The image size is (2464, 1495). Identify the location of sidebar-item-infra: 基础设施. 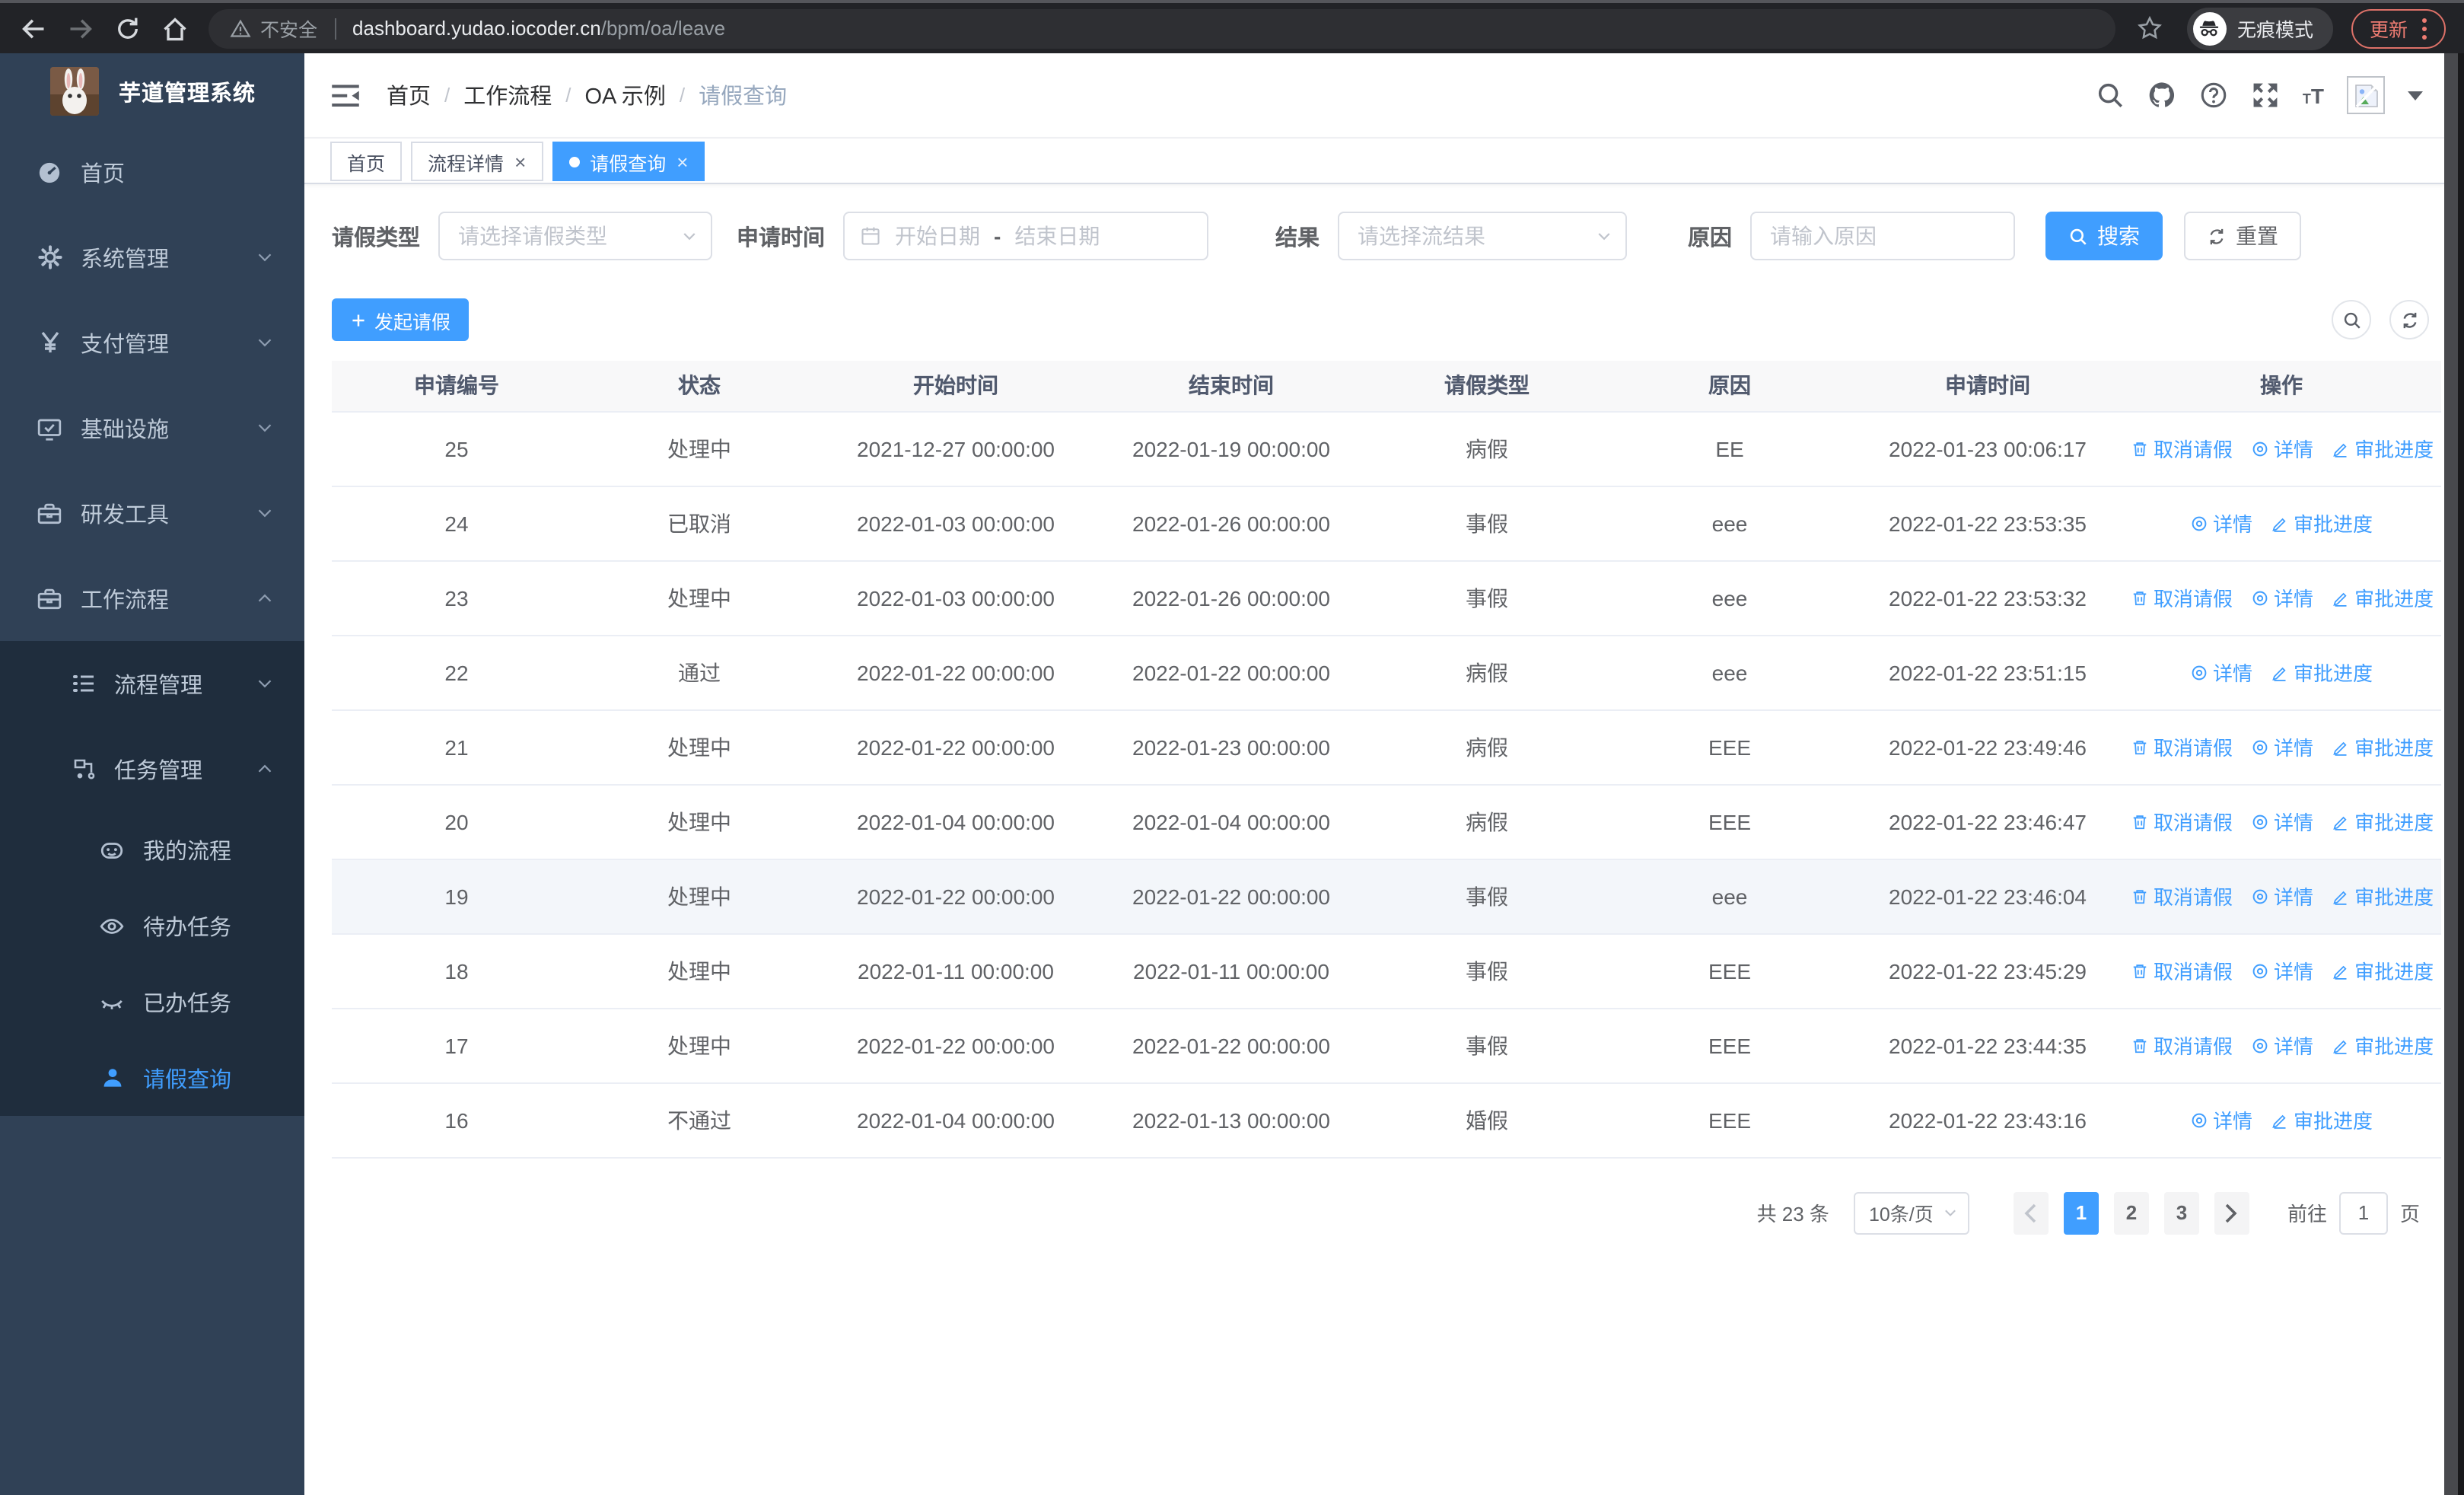
(152, 427).